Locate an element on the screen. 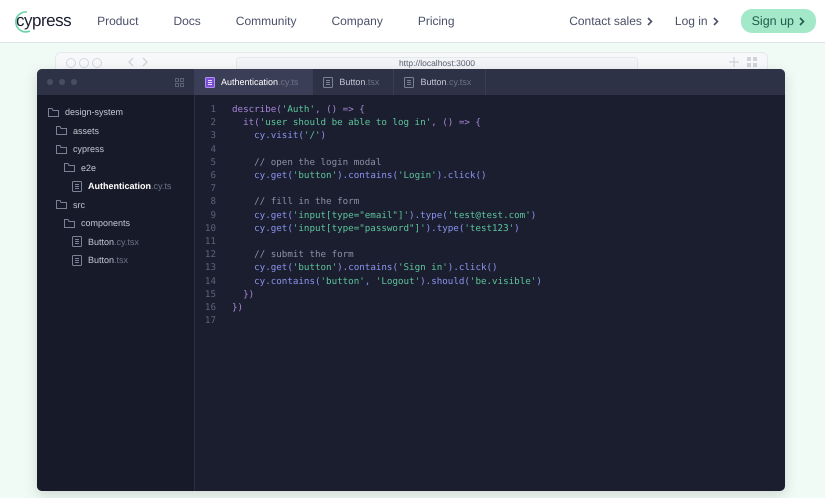 Image resolution: width=825 pixels, height=498 pixels. code-line: describe('Auth', () => { is located at coordinates (298, 110).